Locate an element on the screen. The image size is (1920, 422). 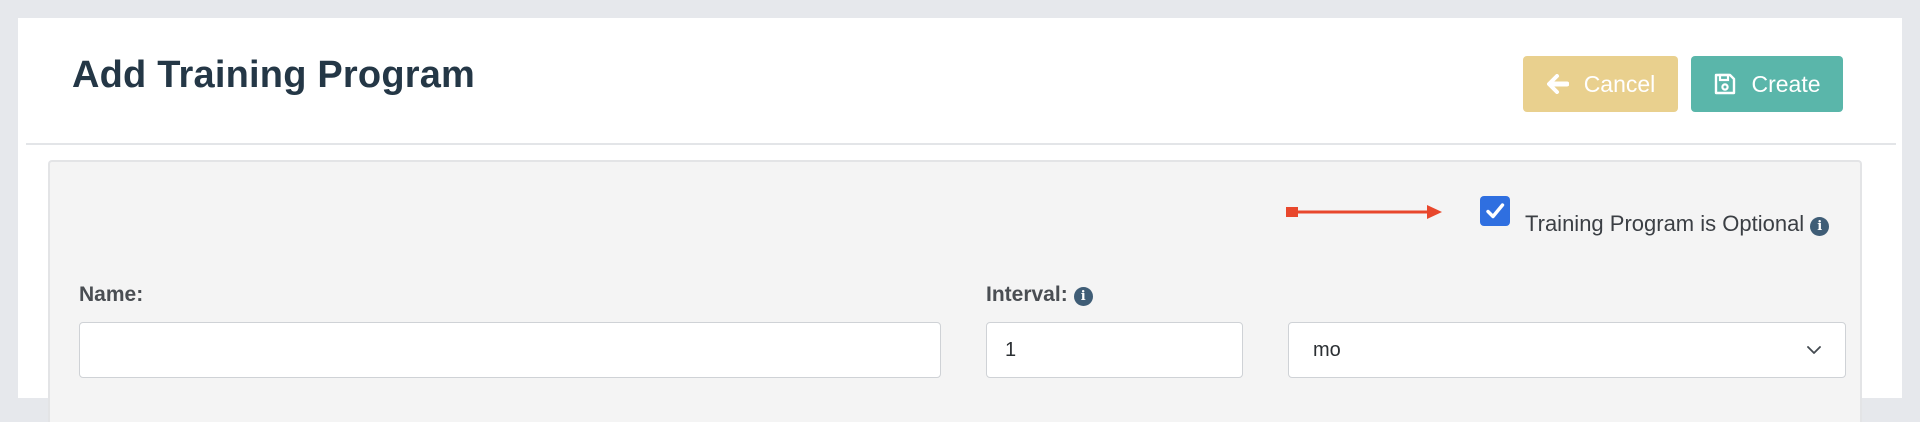
cancel-button: Cancel is located at coordinates (1600, 84).